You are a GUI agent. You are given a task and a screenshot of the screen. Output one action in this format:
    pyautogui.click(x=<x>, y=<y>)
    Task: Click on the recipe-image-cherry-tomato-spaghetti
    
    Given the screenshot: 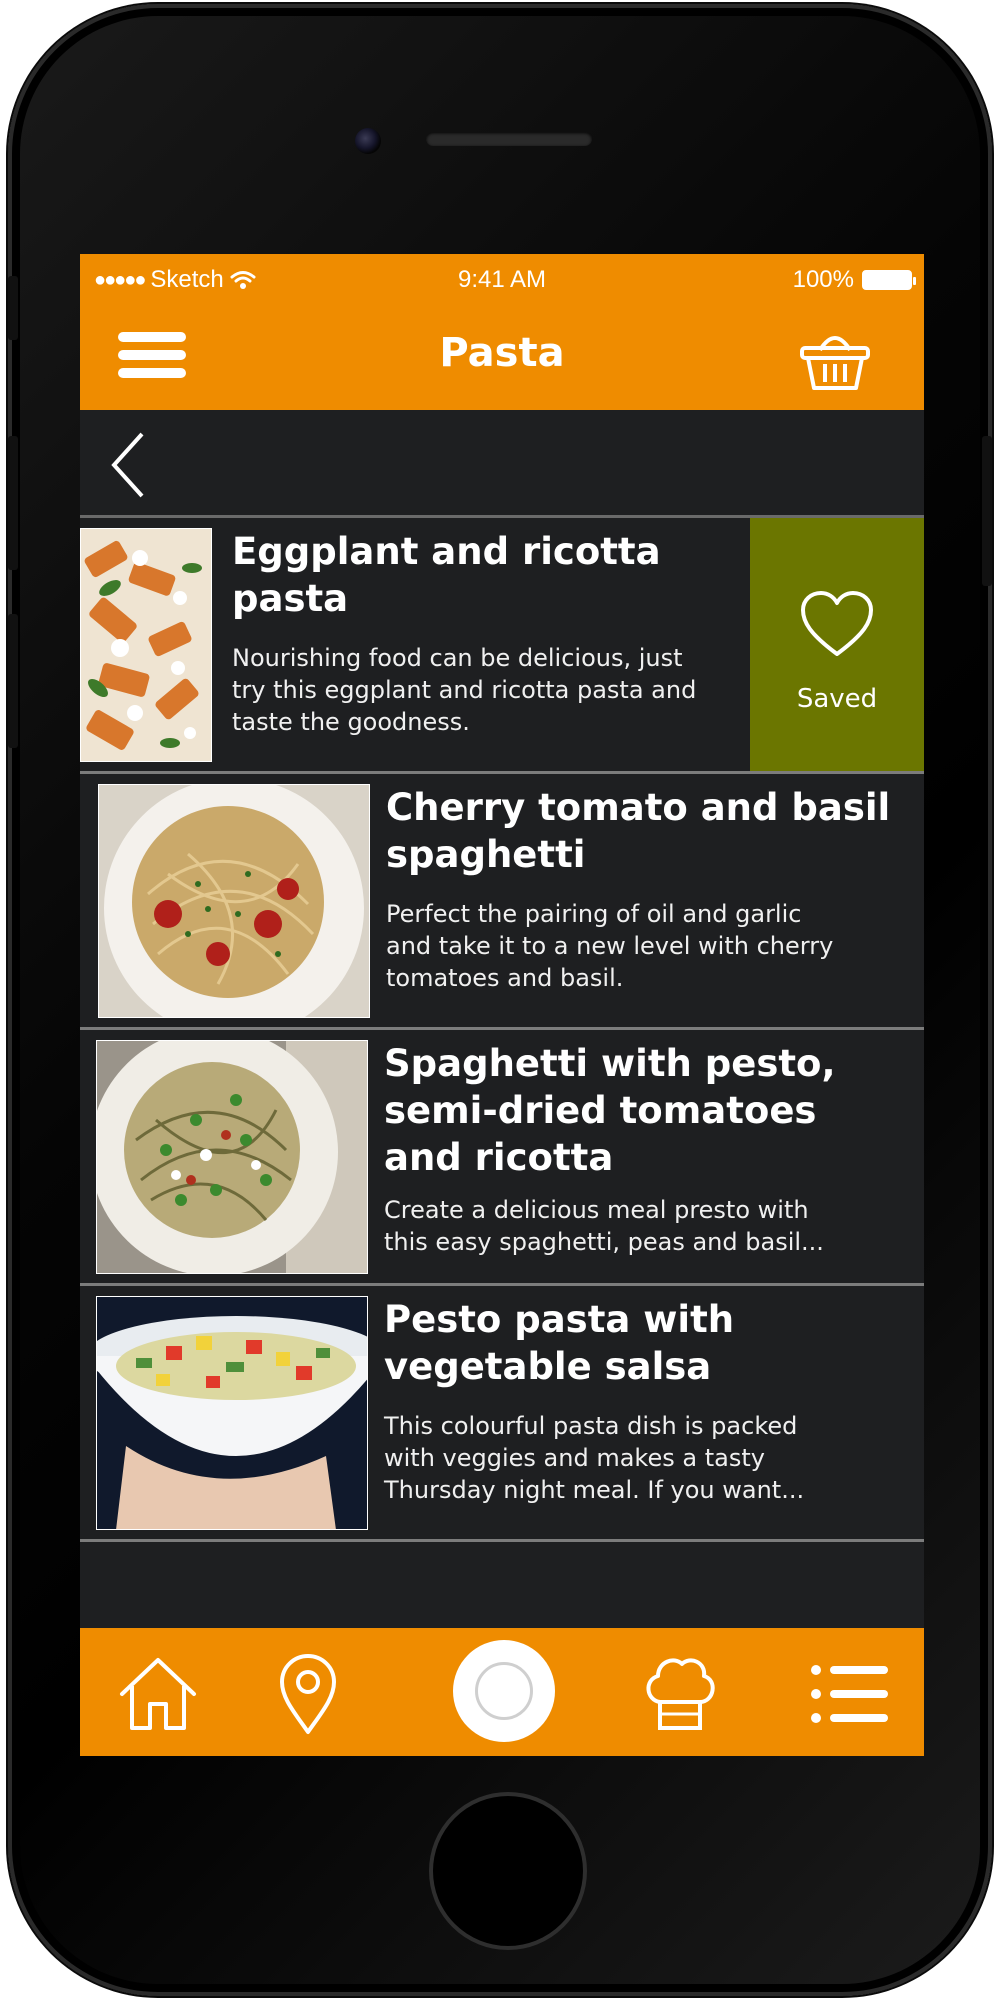 What is the action you would take?
    pyautogui.click(x=234, y=901)
    